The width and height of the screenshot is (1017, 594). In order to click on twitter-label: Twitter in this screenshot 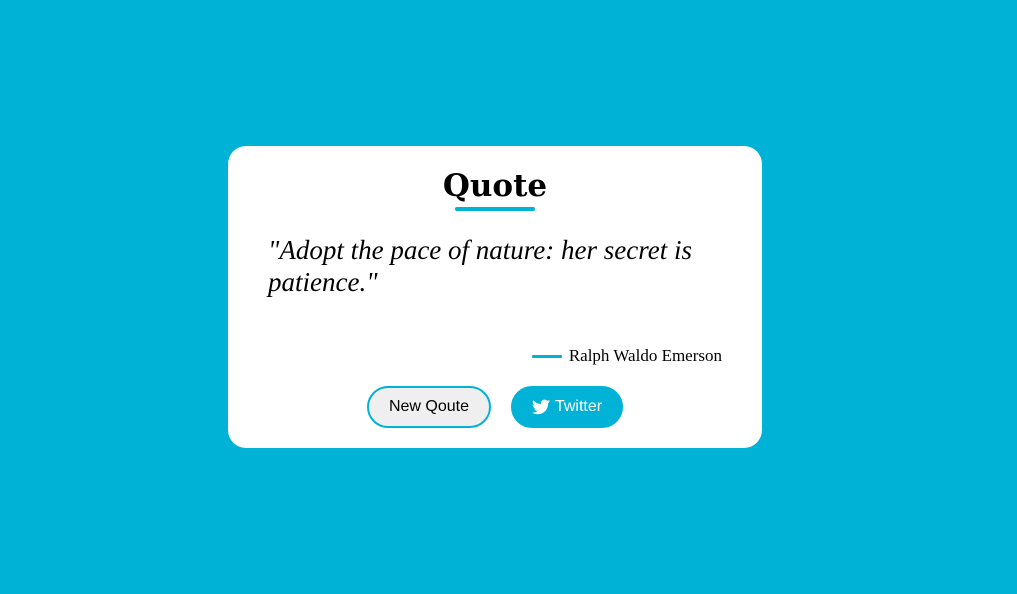, I will do `click(578, 406)`.